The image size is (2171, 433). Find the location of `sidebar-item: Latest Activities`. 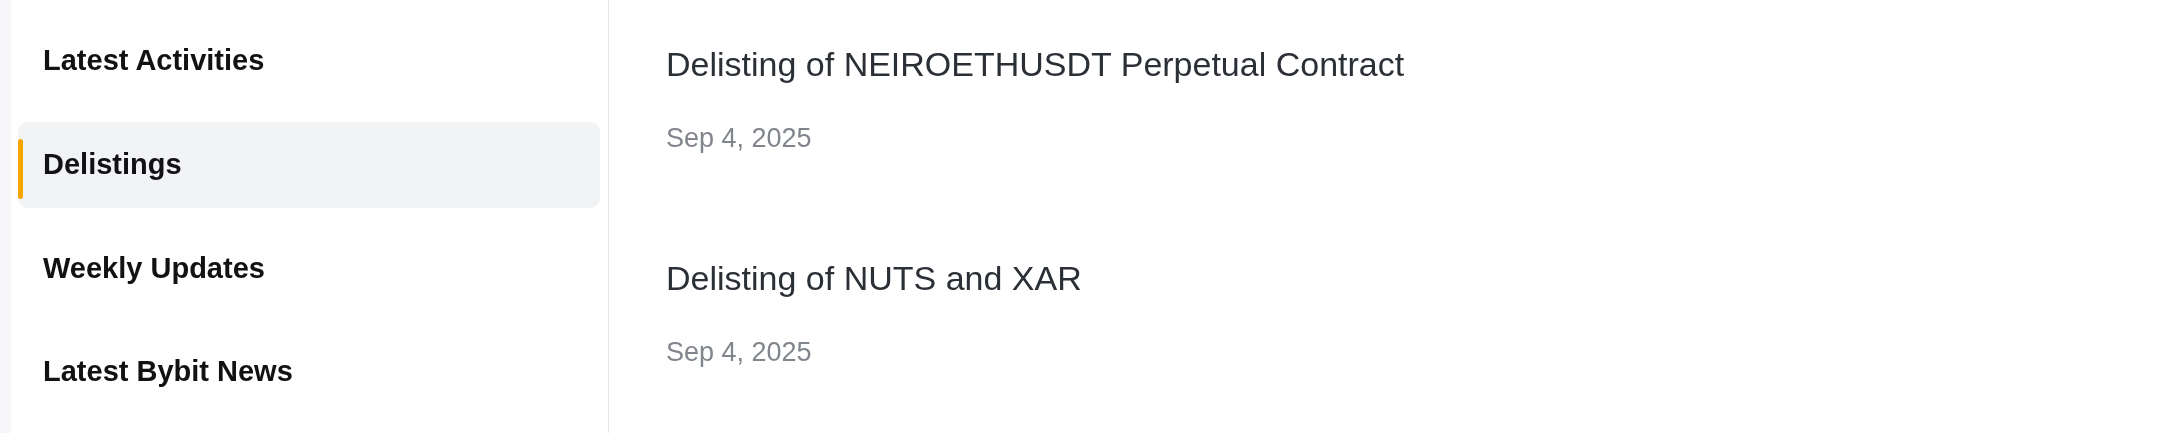

sidebar-item: Latest Activities is located at coordinates (309, 61).